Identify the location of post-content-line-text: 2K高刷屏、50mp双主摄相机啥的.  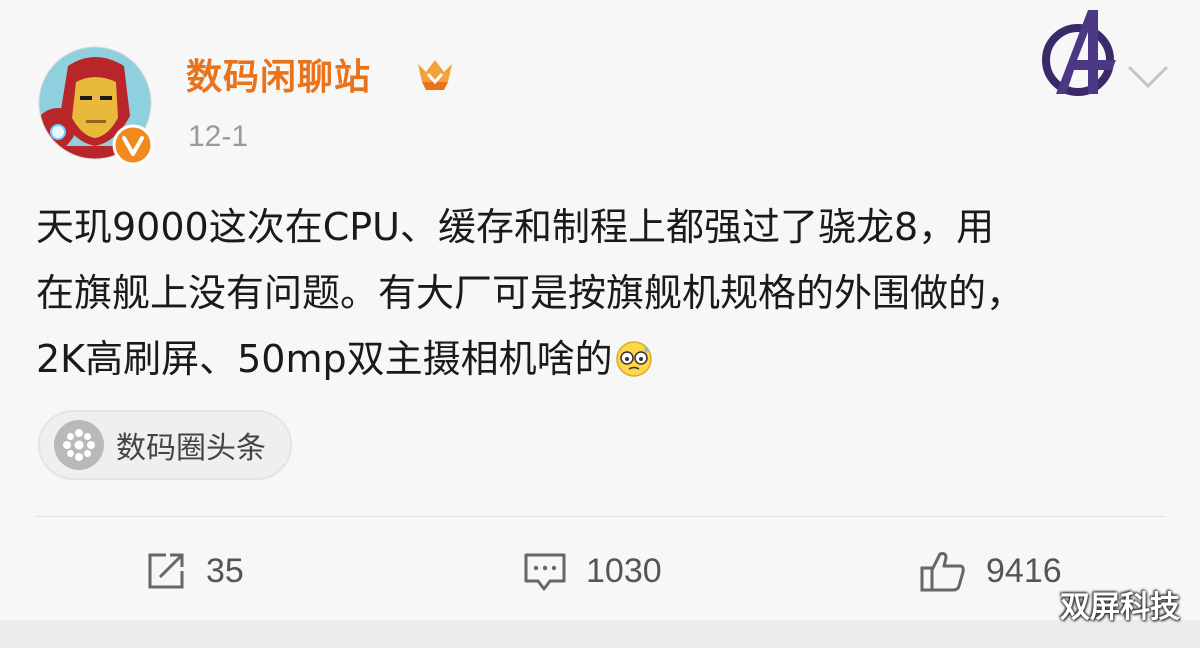
(324, 359).